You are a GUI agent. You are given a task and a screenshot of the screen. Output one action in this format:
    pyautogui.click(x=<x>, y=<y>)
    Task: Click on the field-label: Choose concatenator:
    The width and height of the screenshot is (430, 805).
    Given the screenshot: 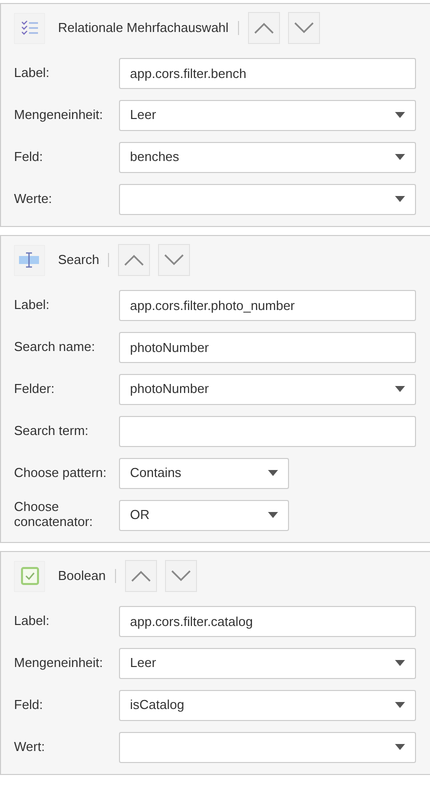 What is the action you would take?
    pyautogui.click(x=54, y=515)
    